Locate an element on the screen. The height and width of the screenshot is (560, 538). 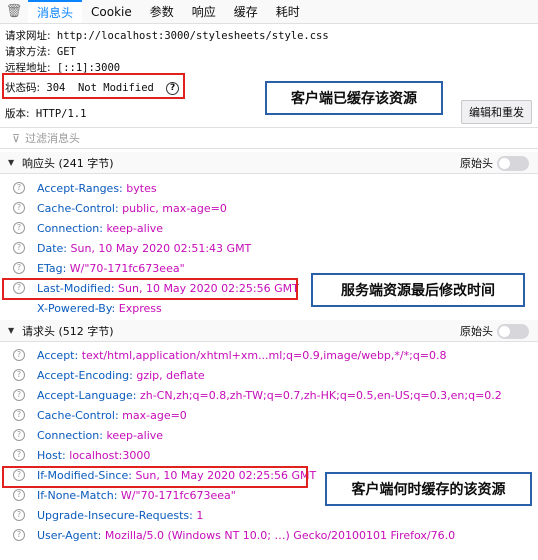
header-value: Sun, 10 May 2020 02:51:43 GMT is located at coordinates (161, 248).